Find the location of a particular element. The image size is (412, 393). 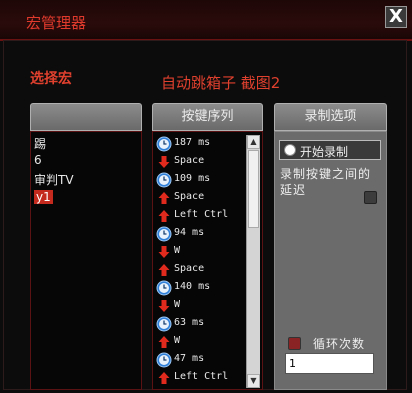

macro-list-item: 审判TV is located at coordinates (54, 179).